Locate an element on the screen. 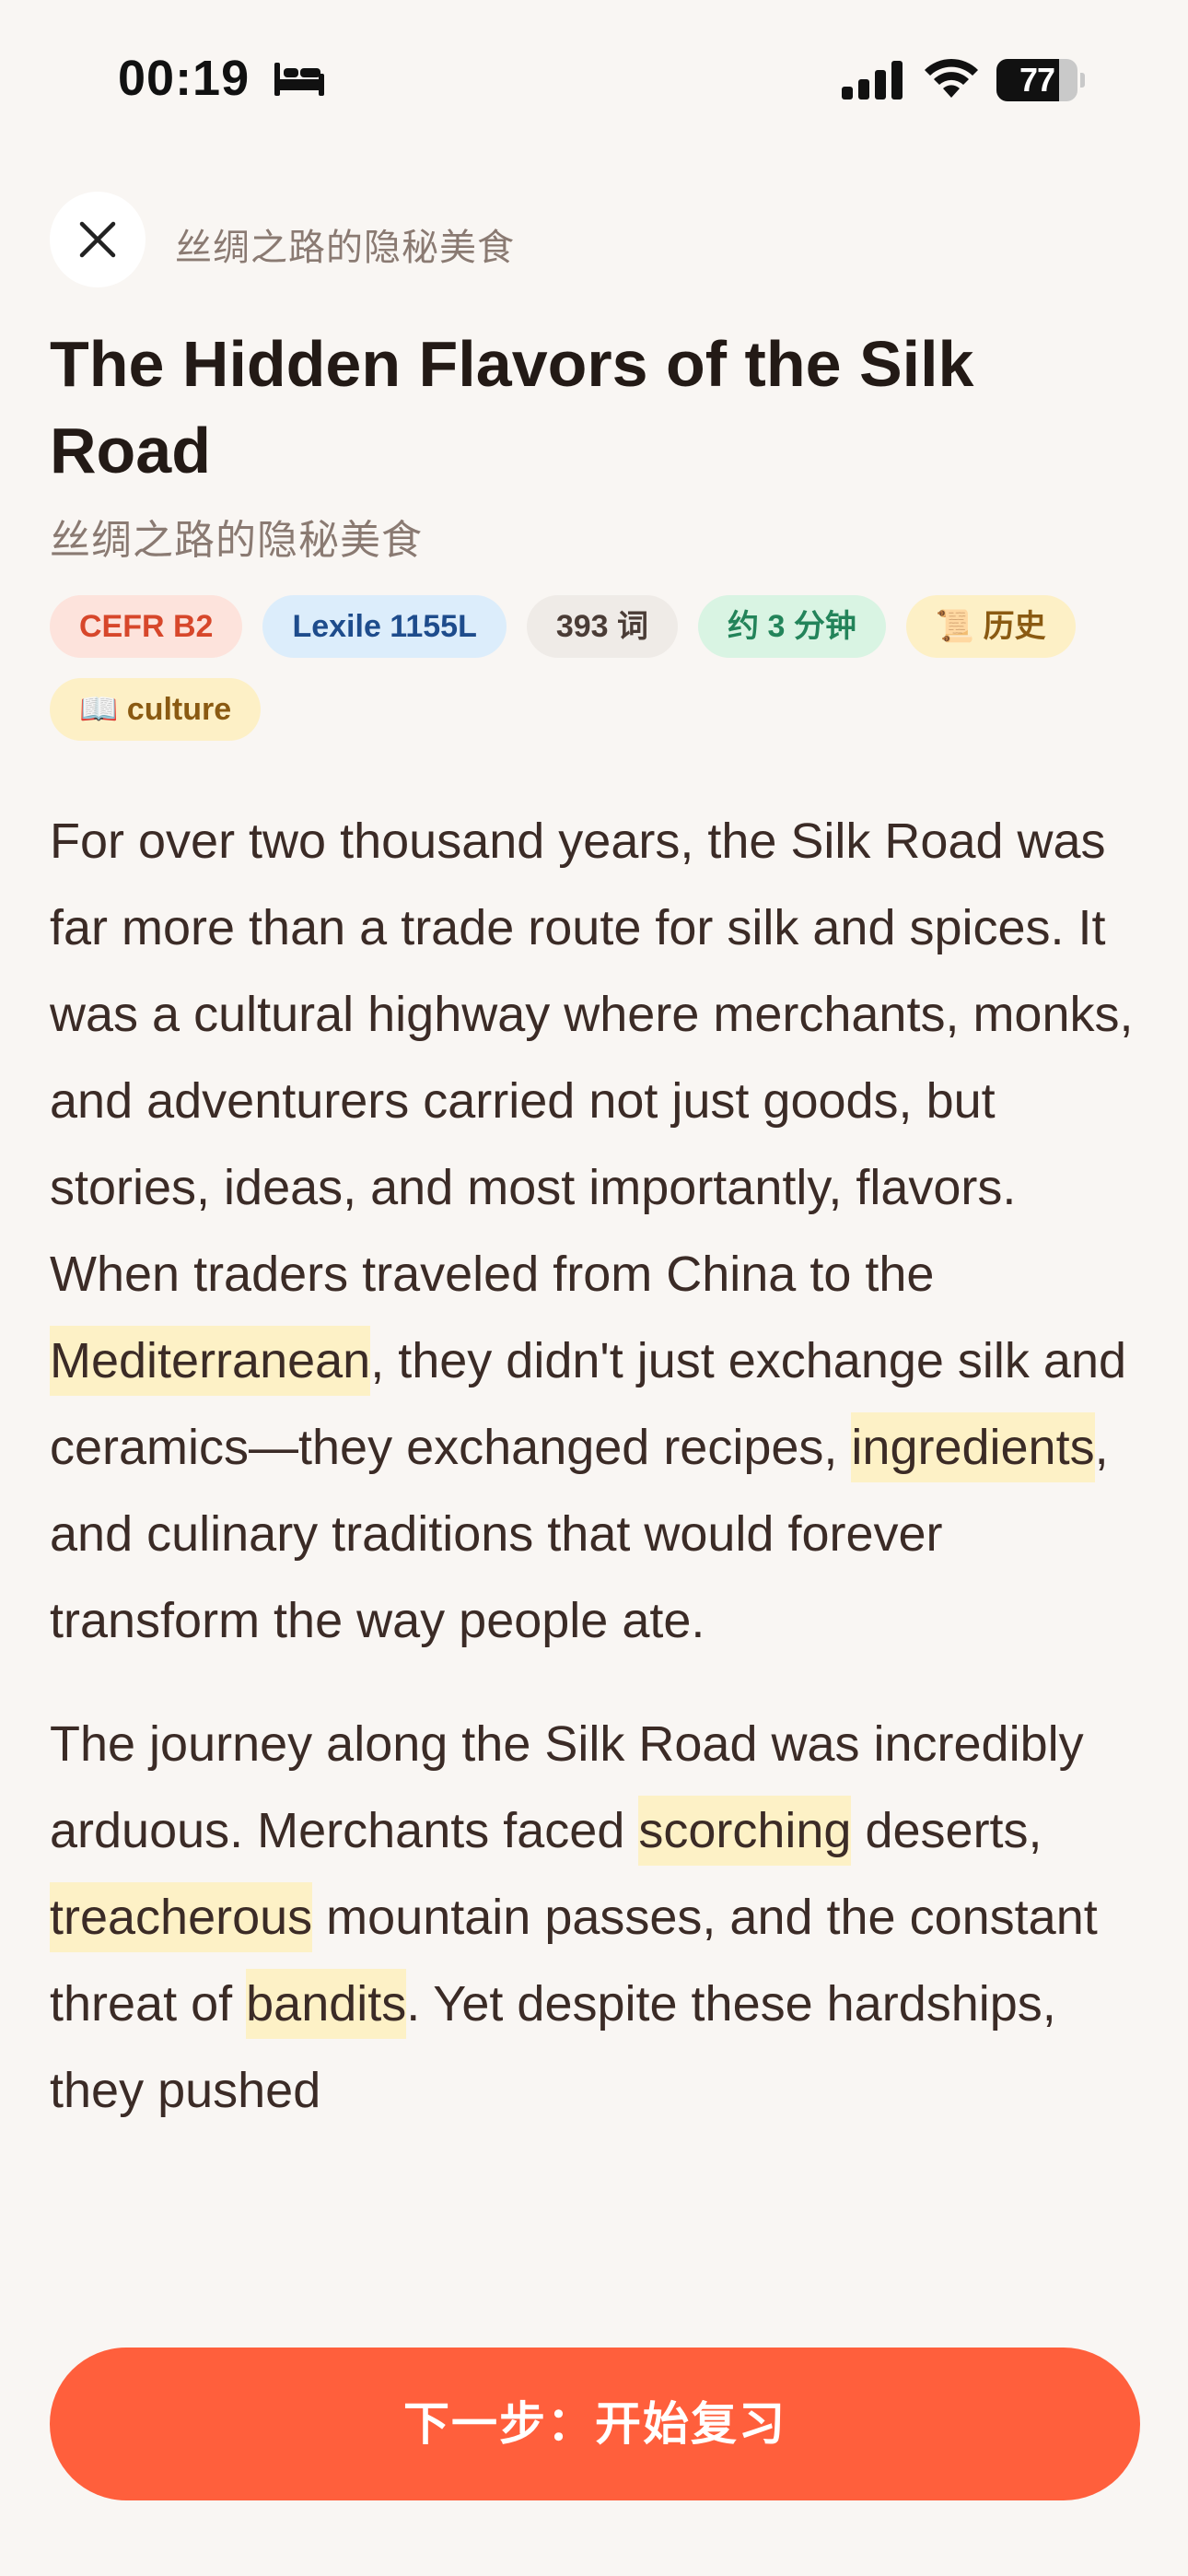 The width and height of the screenshot is (1188, 2576). cellular-signal-icon is located at coordinates (872, 80).